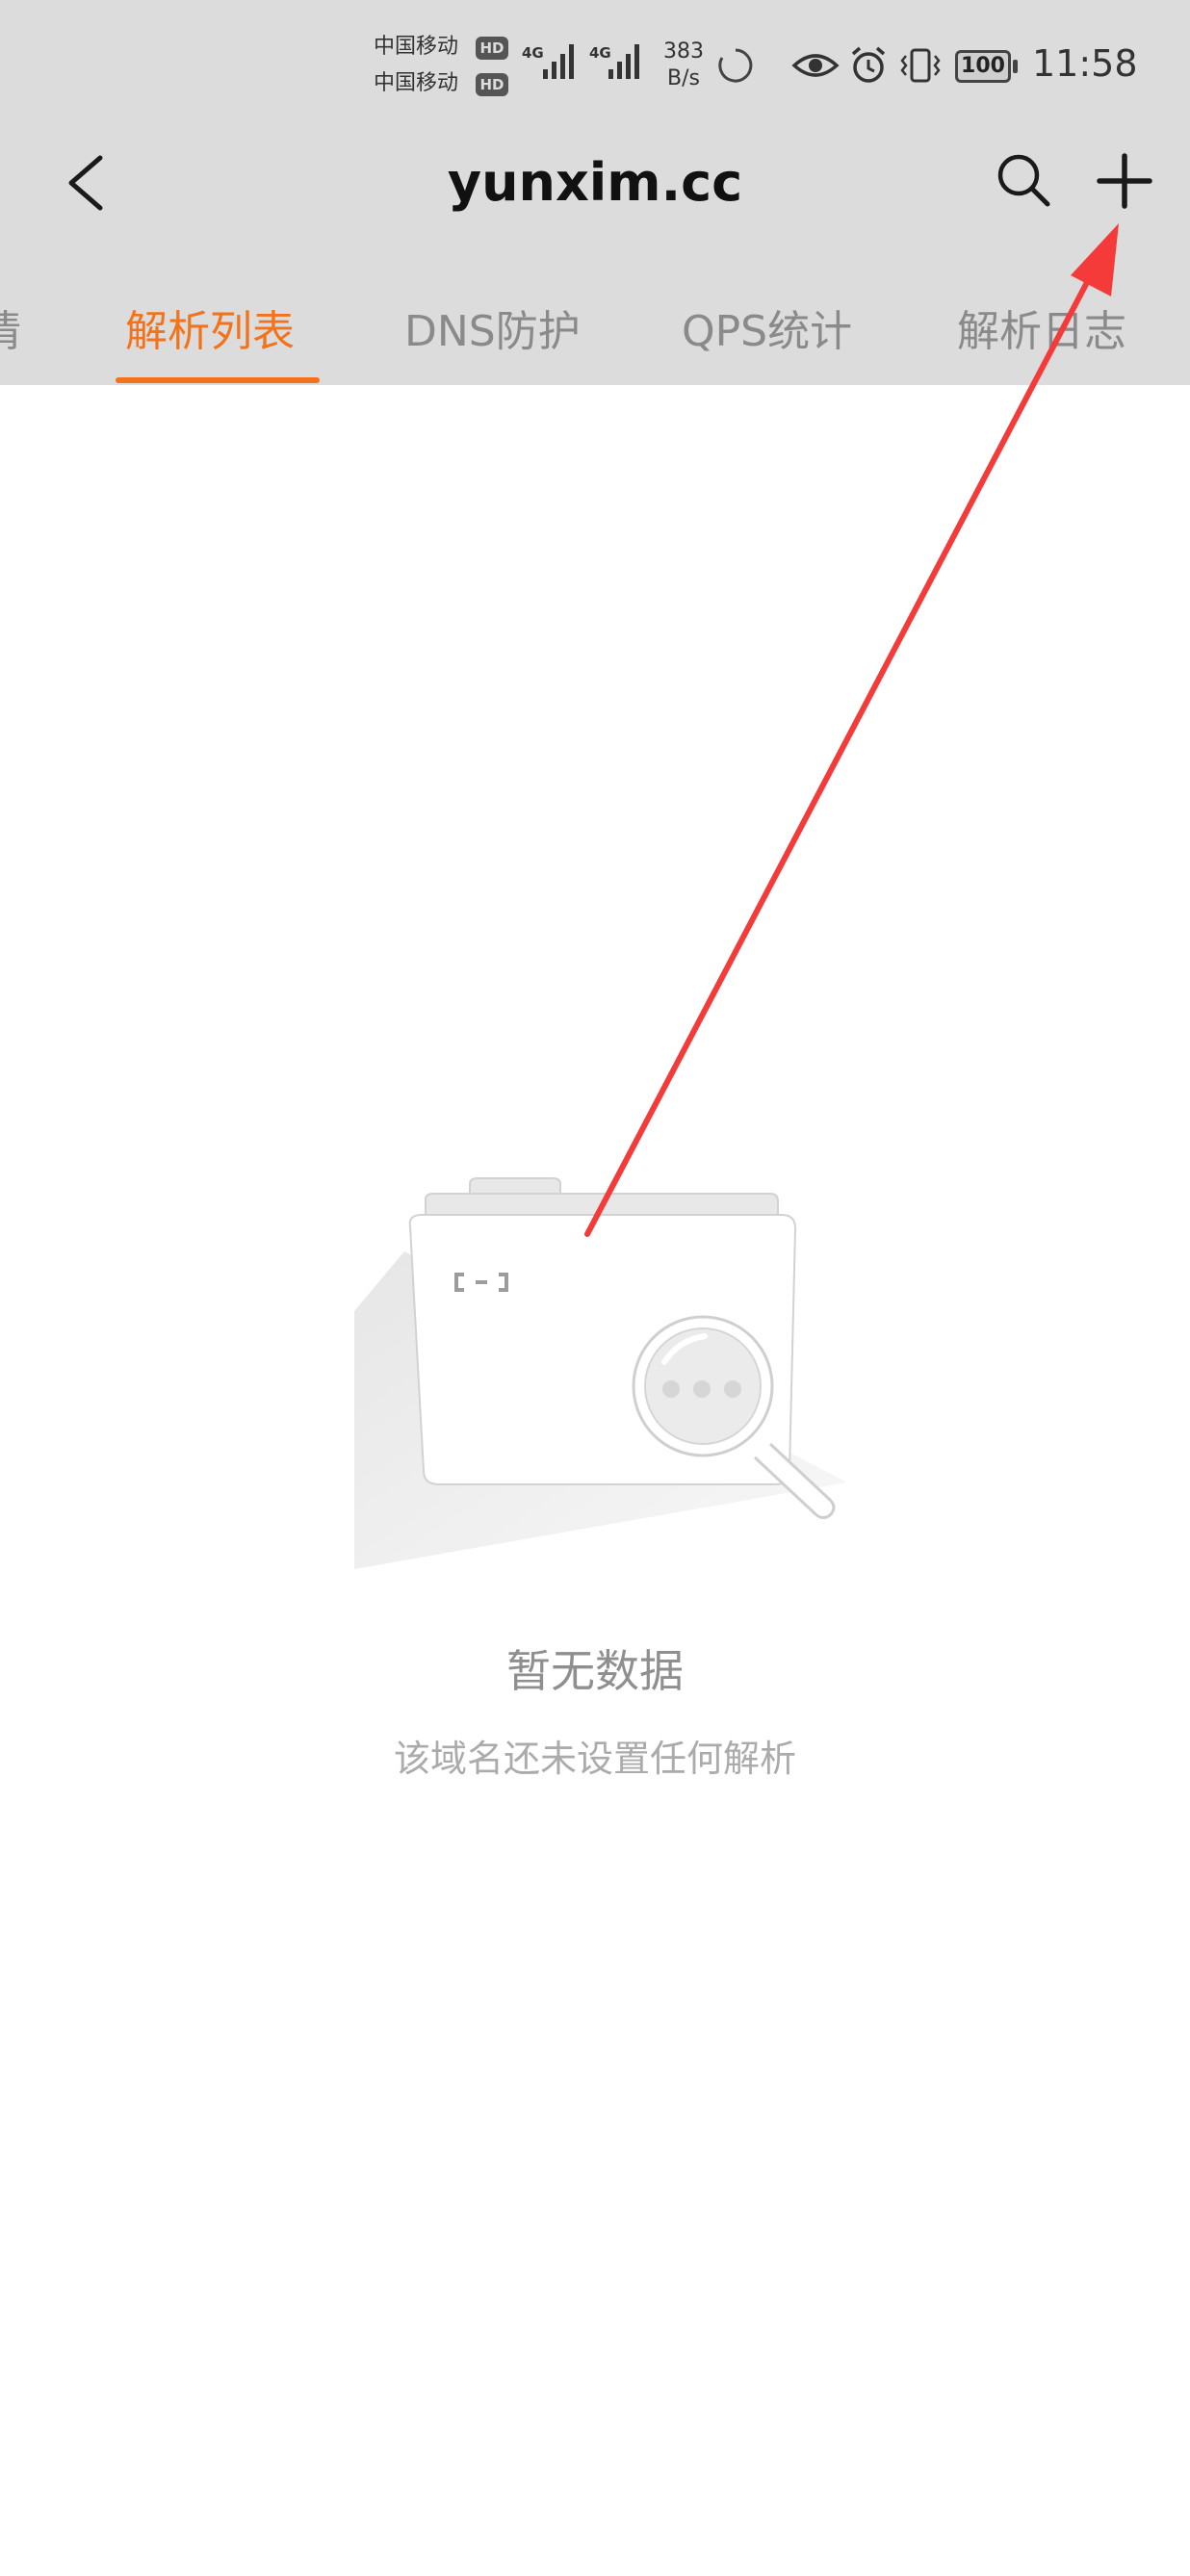 The height and width of the screenshot is (2576, 1190). Describe the element at coordinates (492, 84) in the screenshot. I see `hd-badge-2: HD` at that location.